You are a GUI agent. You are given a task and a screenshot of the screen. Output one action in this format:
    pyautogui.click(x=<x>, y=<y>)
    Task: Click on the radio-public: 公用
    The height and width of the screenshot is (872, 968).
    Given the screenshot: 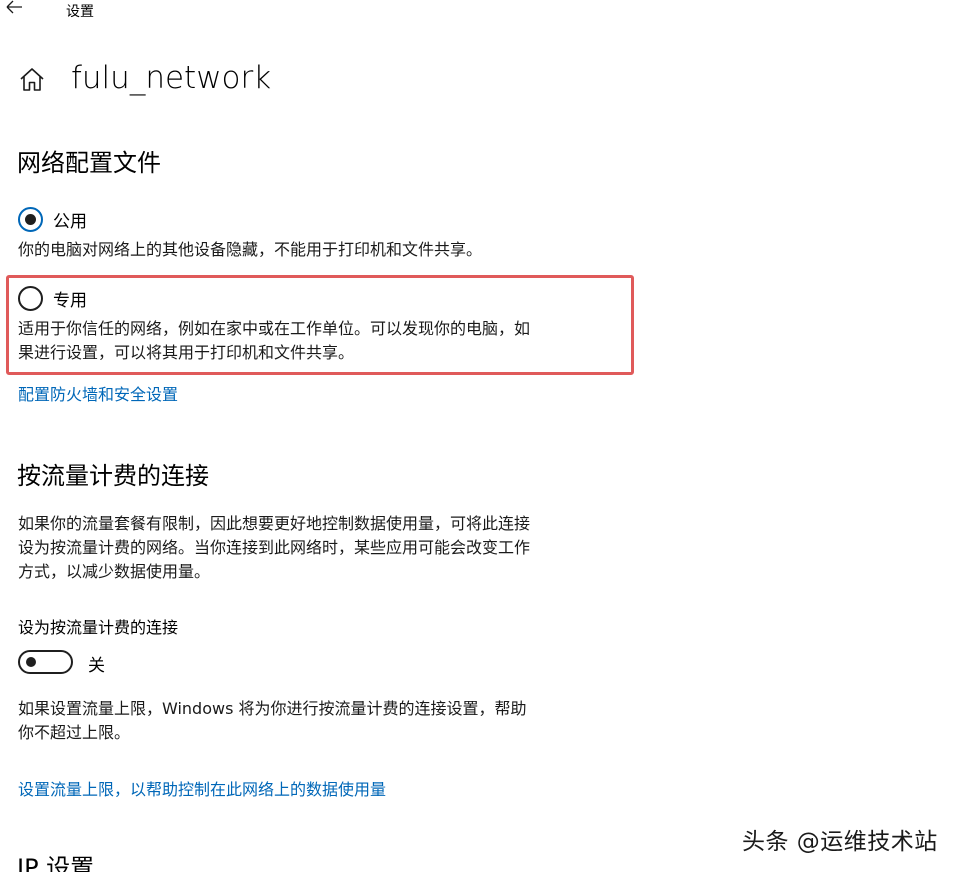 What is the action you would take?
    pyautogui.click(x=52, y=219)
    